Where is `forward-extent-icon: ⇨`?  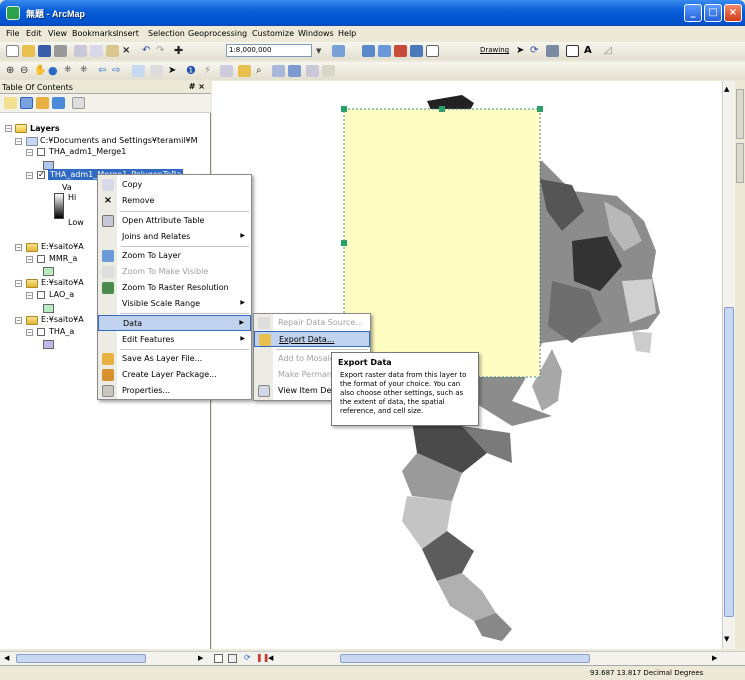
forward-extent-icon: ⇨ is located at coordinates (118, 71).